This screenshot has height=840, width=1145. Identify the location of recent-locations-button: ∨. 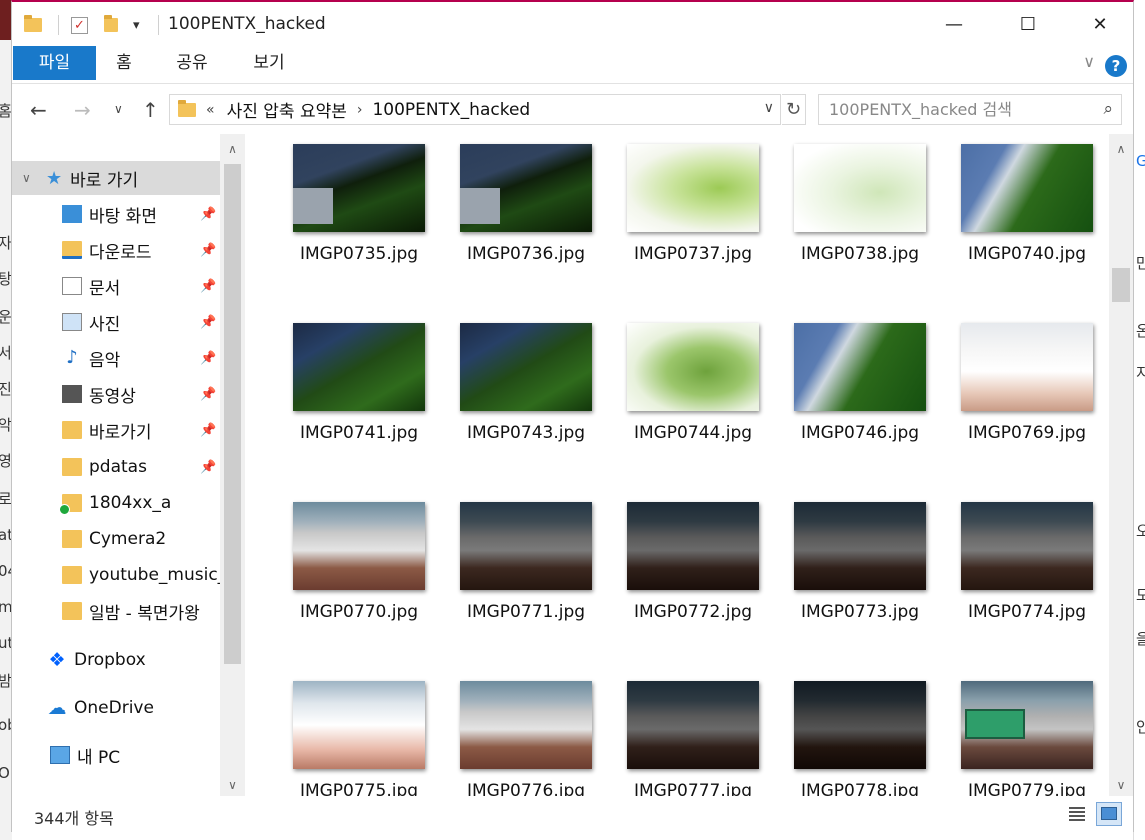
(118, 109).